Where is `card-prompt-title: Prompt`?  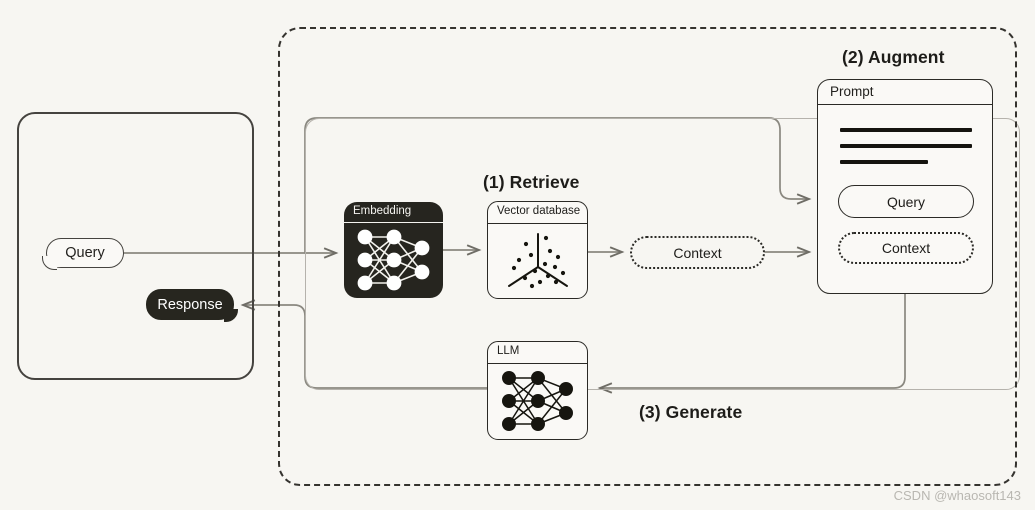
card-prompt-title: Prompt is located at coordinates (905, 92).